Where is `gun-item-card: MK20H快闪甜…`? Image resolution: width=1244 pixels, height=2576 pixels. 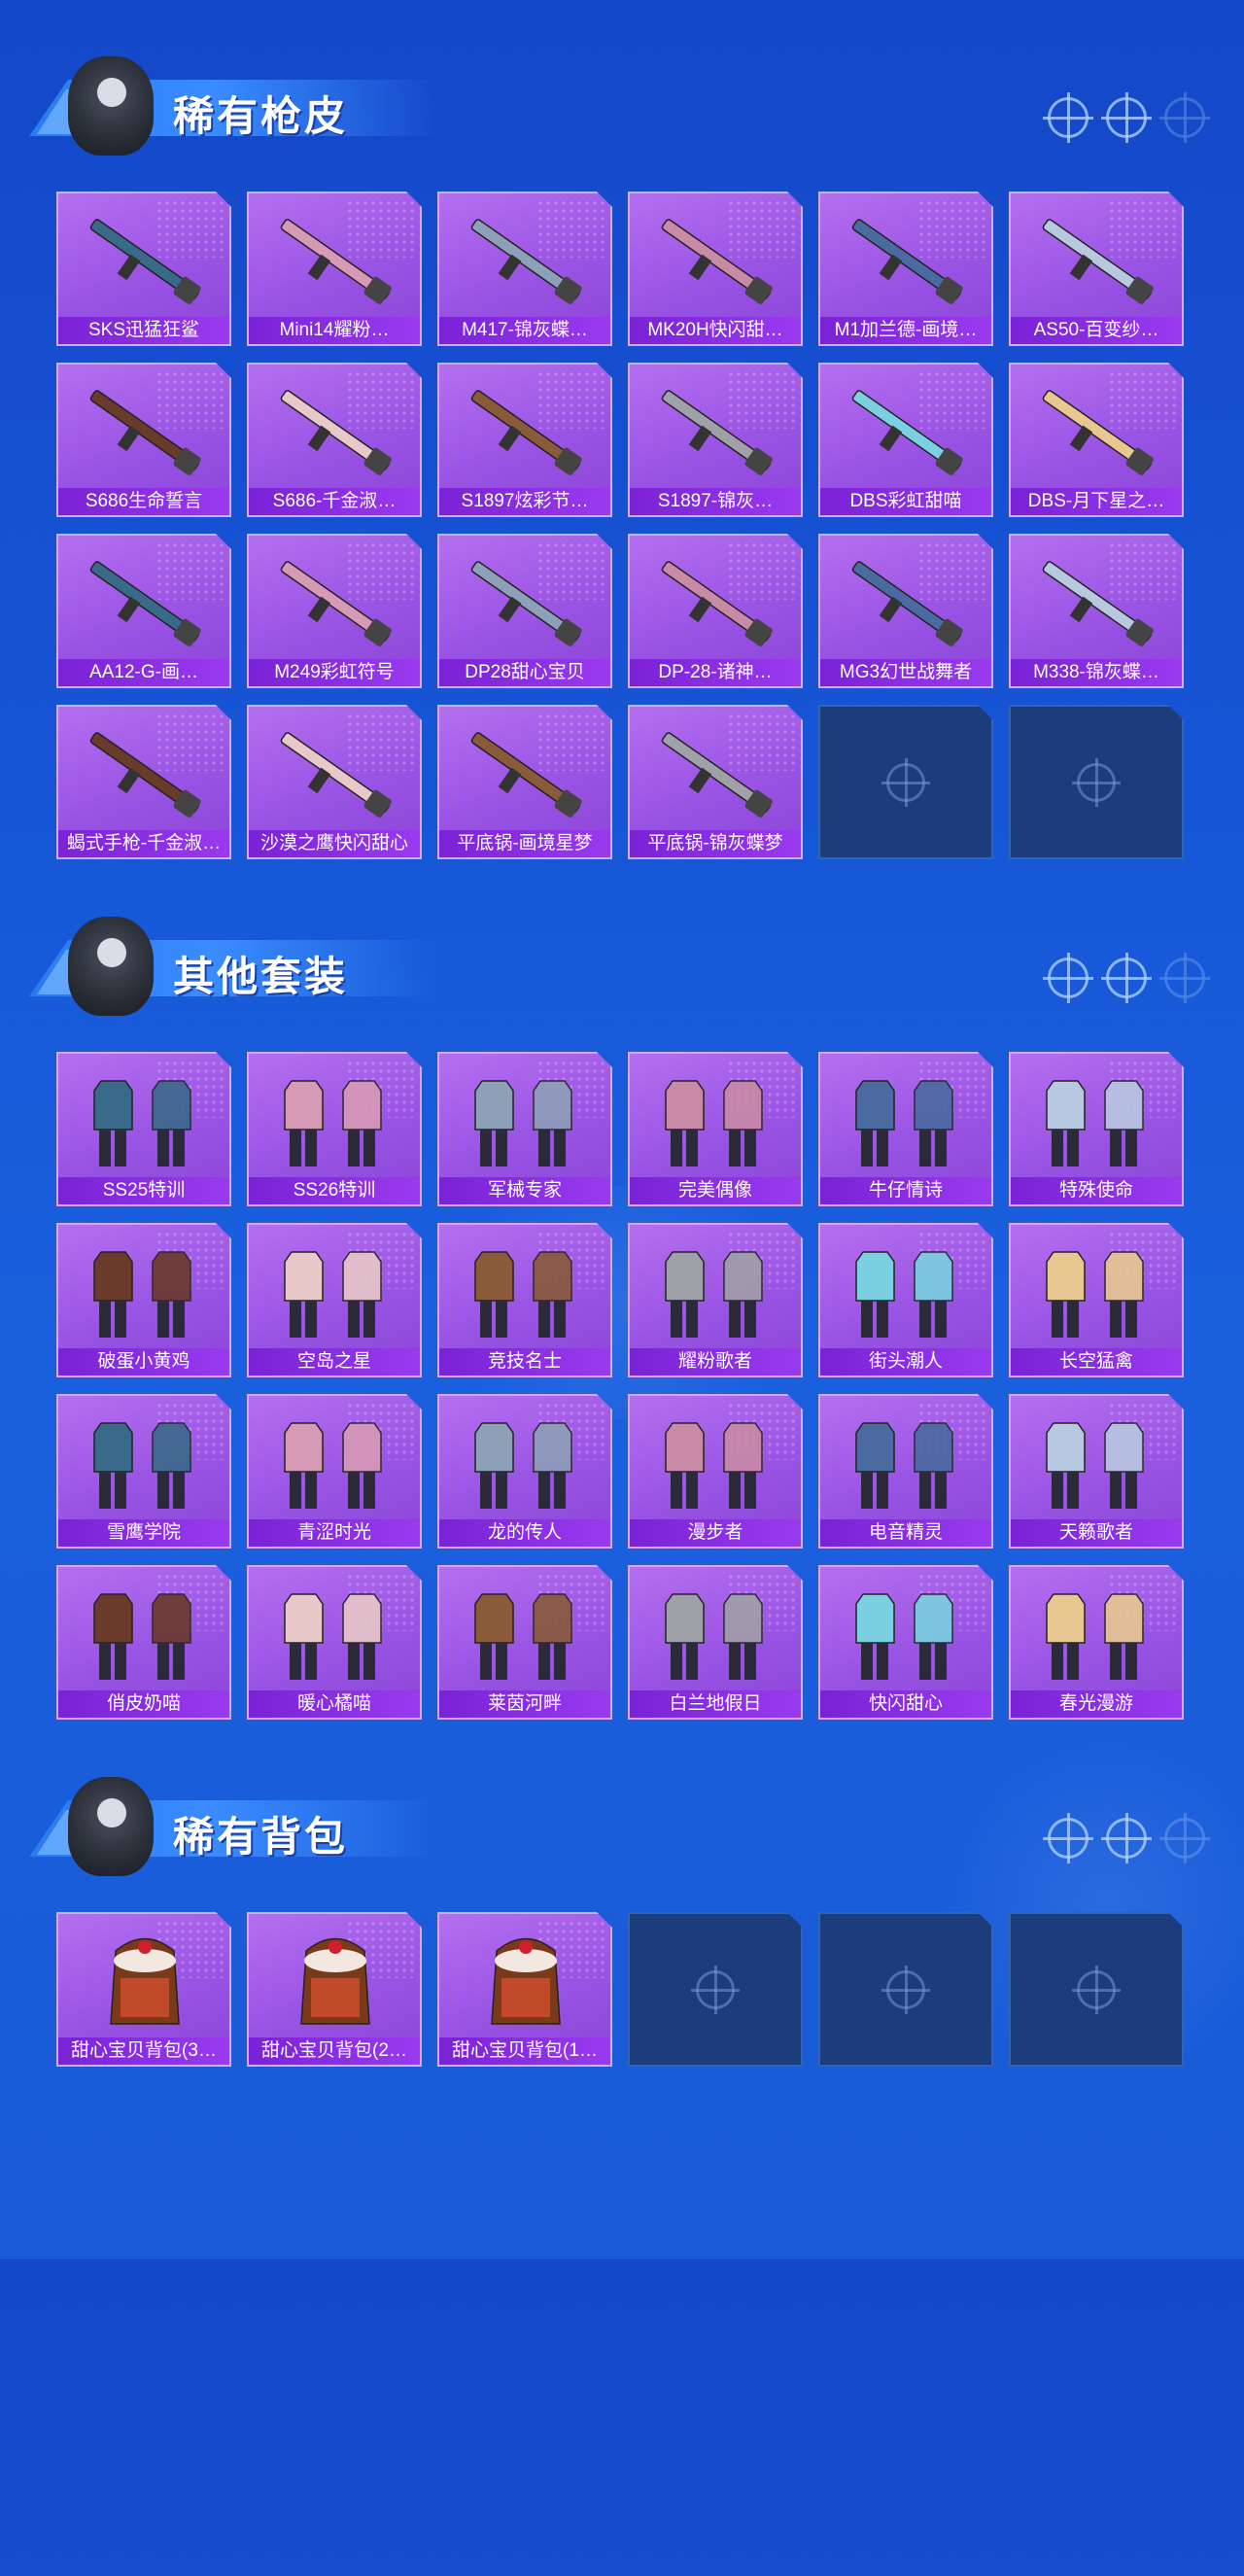
gun-item-card: MK20H快闪甜… is located at coordinates (715, 268).